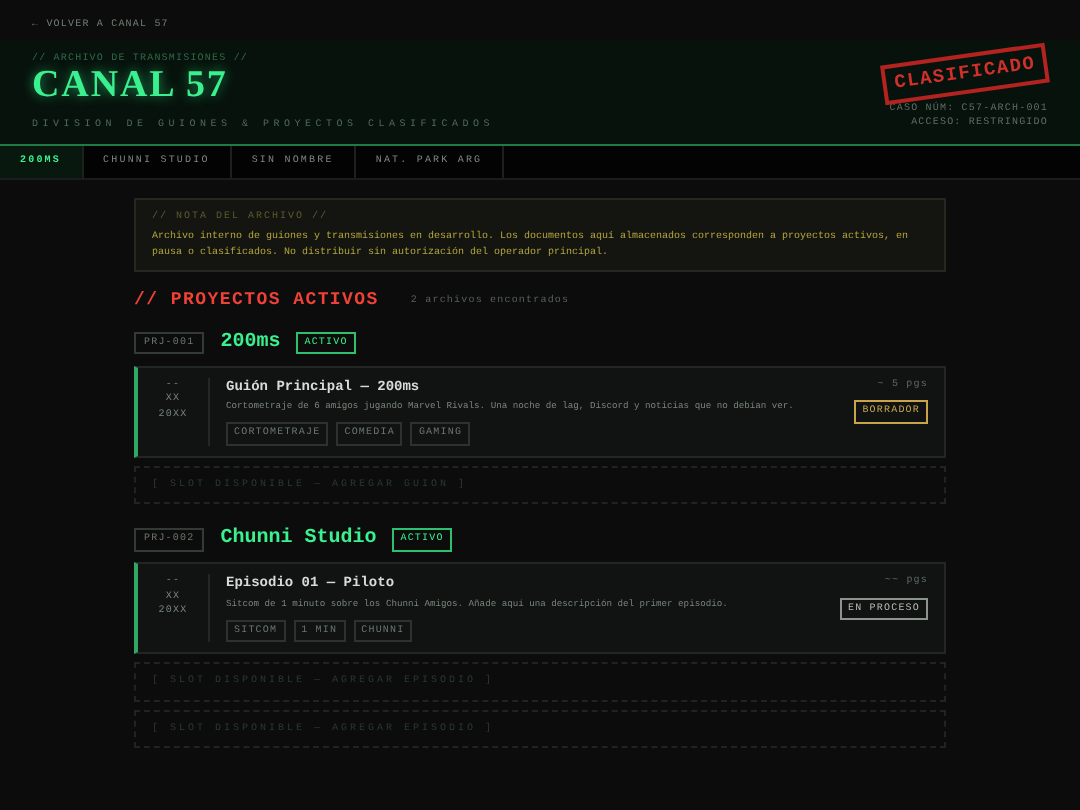  What do you see at coordinates (131, 87) in the screenshot?
I see `site-title: CANAL 57` at bounding box center [131, 87].